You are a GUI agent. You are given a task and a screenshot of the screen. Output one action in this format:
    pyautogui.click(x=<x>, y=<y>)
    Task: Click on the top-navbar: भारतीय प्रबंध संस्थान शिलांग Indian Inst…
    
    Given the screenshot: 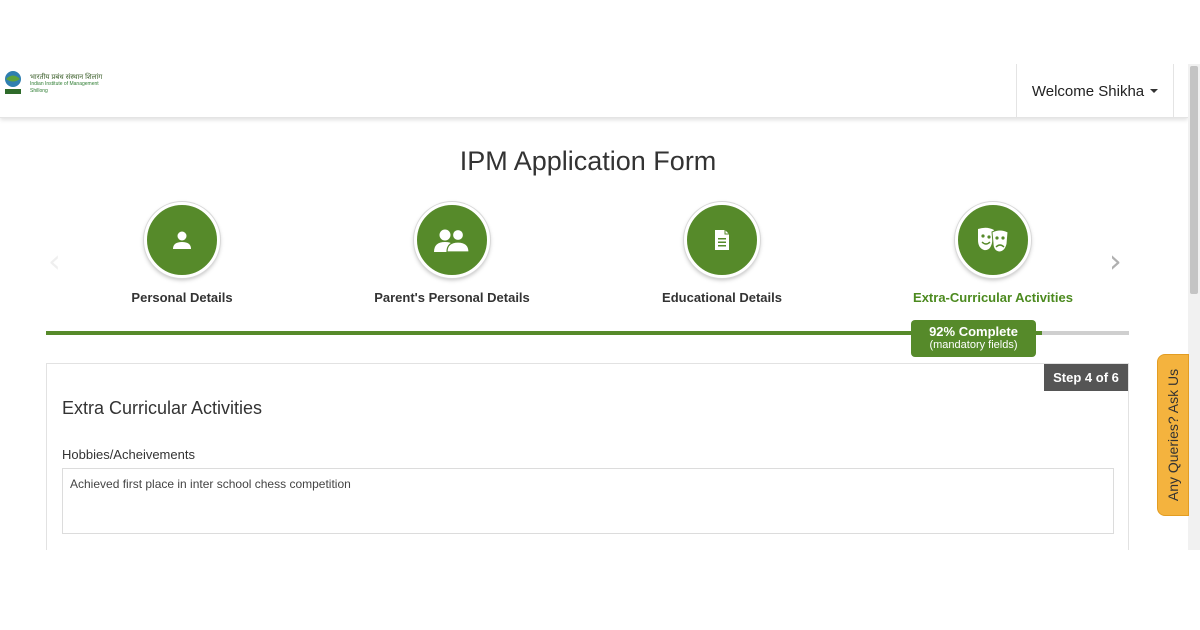 What is the action you would take?
    pyautogui.click(x=594, y=91)
    